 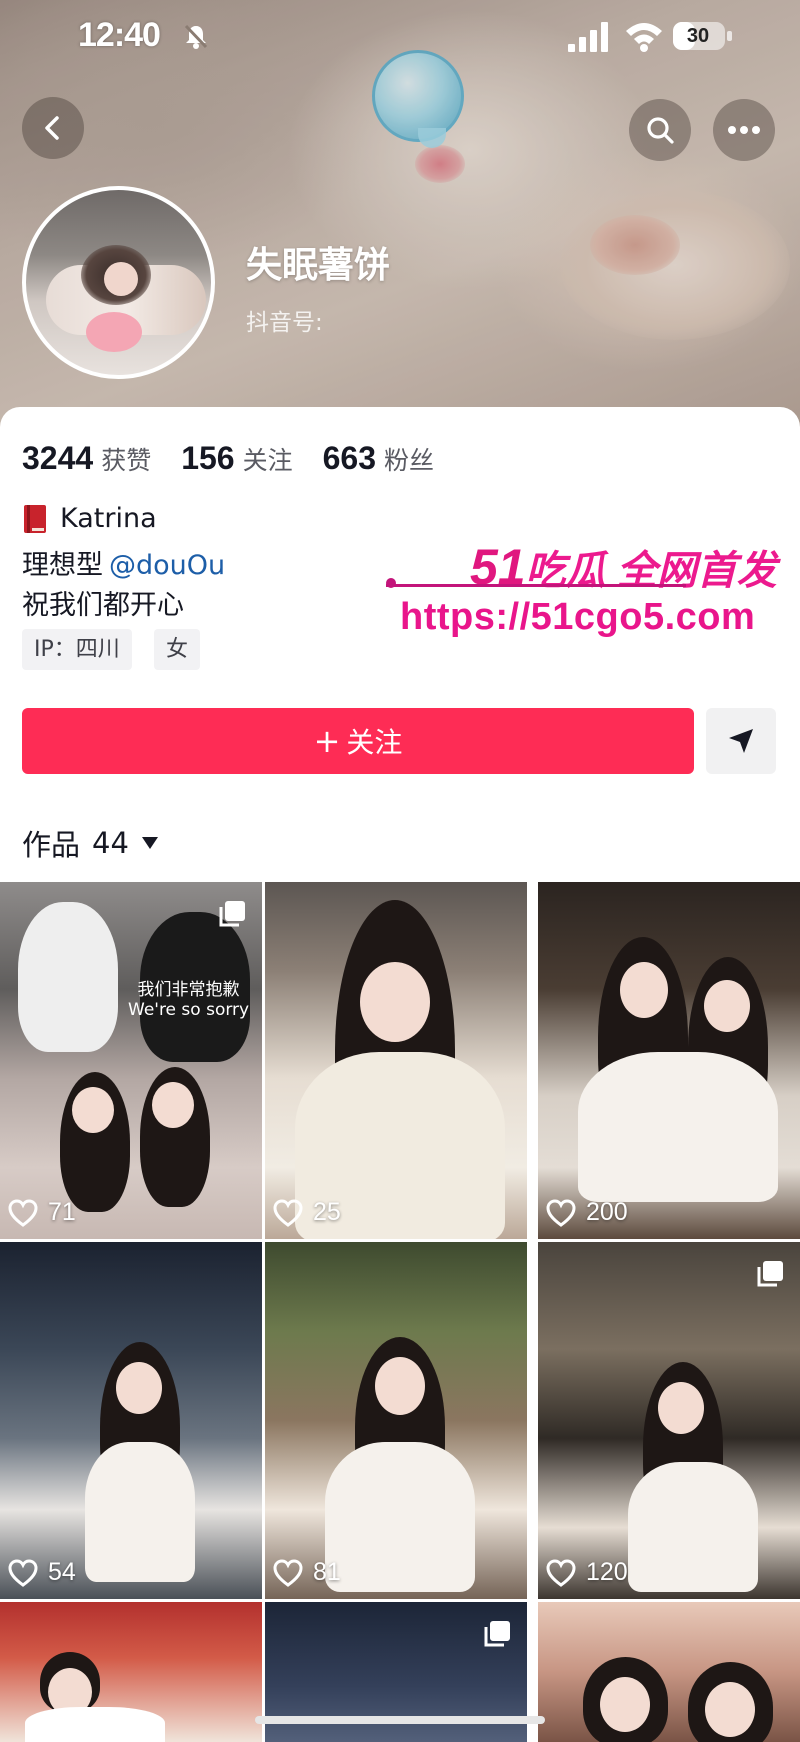 I want to click on bio-prefix: 理想型, so click(x=62, y=565).